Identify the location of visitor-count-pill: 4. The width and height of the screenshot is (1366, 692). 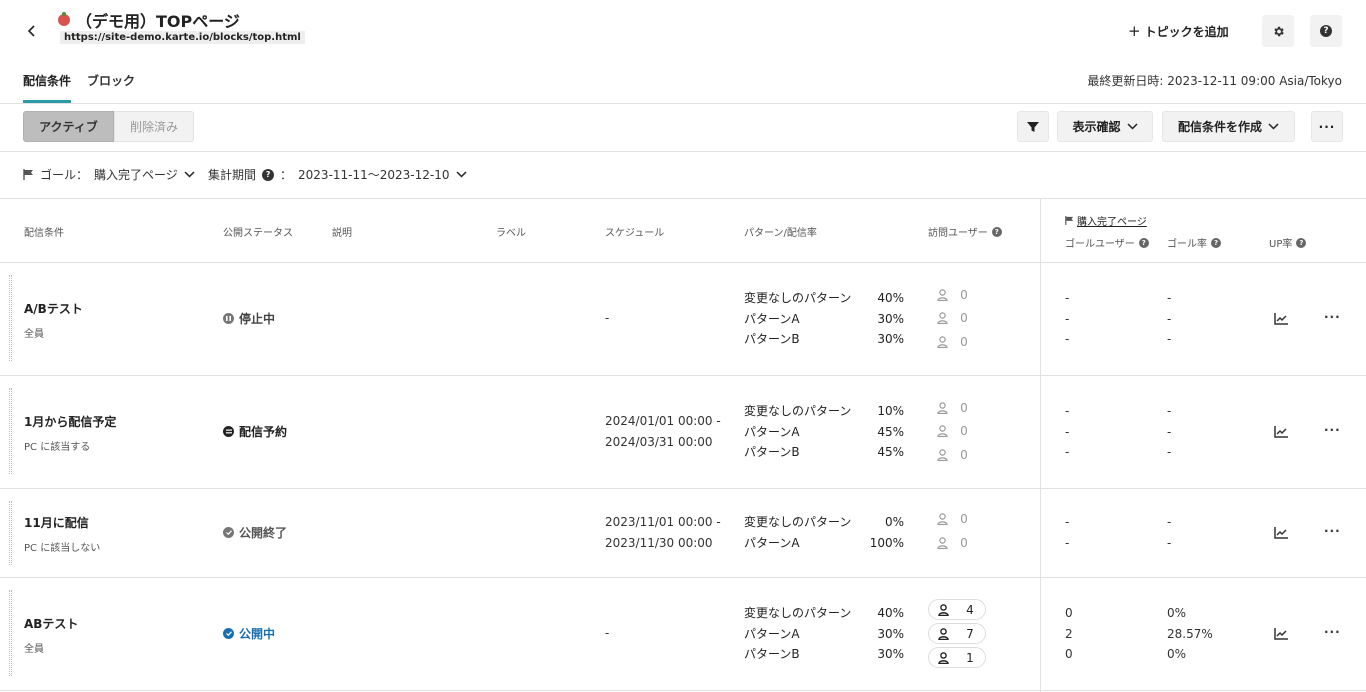
(957, 609).